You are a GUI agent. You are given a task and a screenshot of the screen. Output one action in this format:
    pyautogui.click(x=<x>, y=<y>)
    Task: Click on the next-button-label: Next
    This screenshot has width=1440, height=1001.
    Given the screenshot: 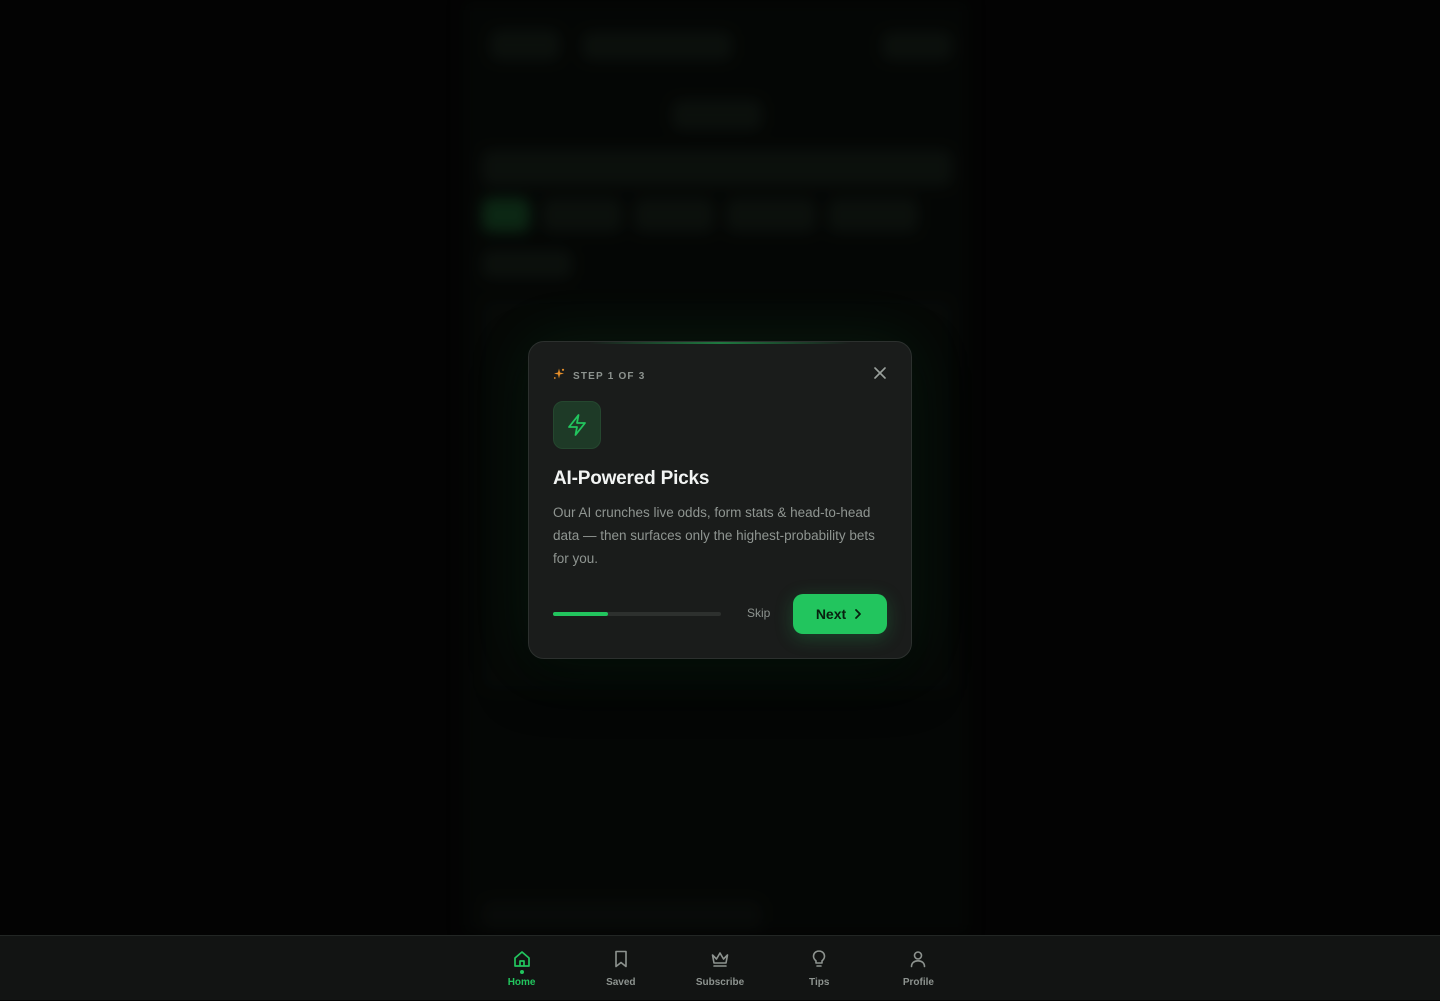 What is the action you would take?
    pyautogui.click(x=831, y=614)
    